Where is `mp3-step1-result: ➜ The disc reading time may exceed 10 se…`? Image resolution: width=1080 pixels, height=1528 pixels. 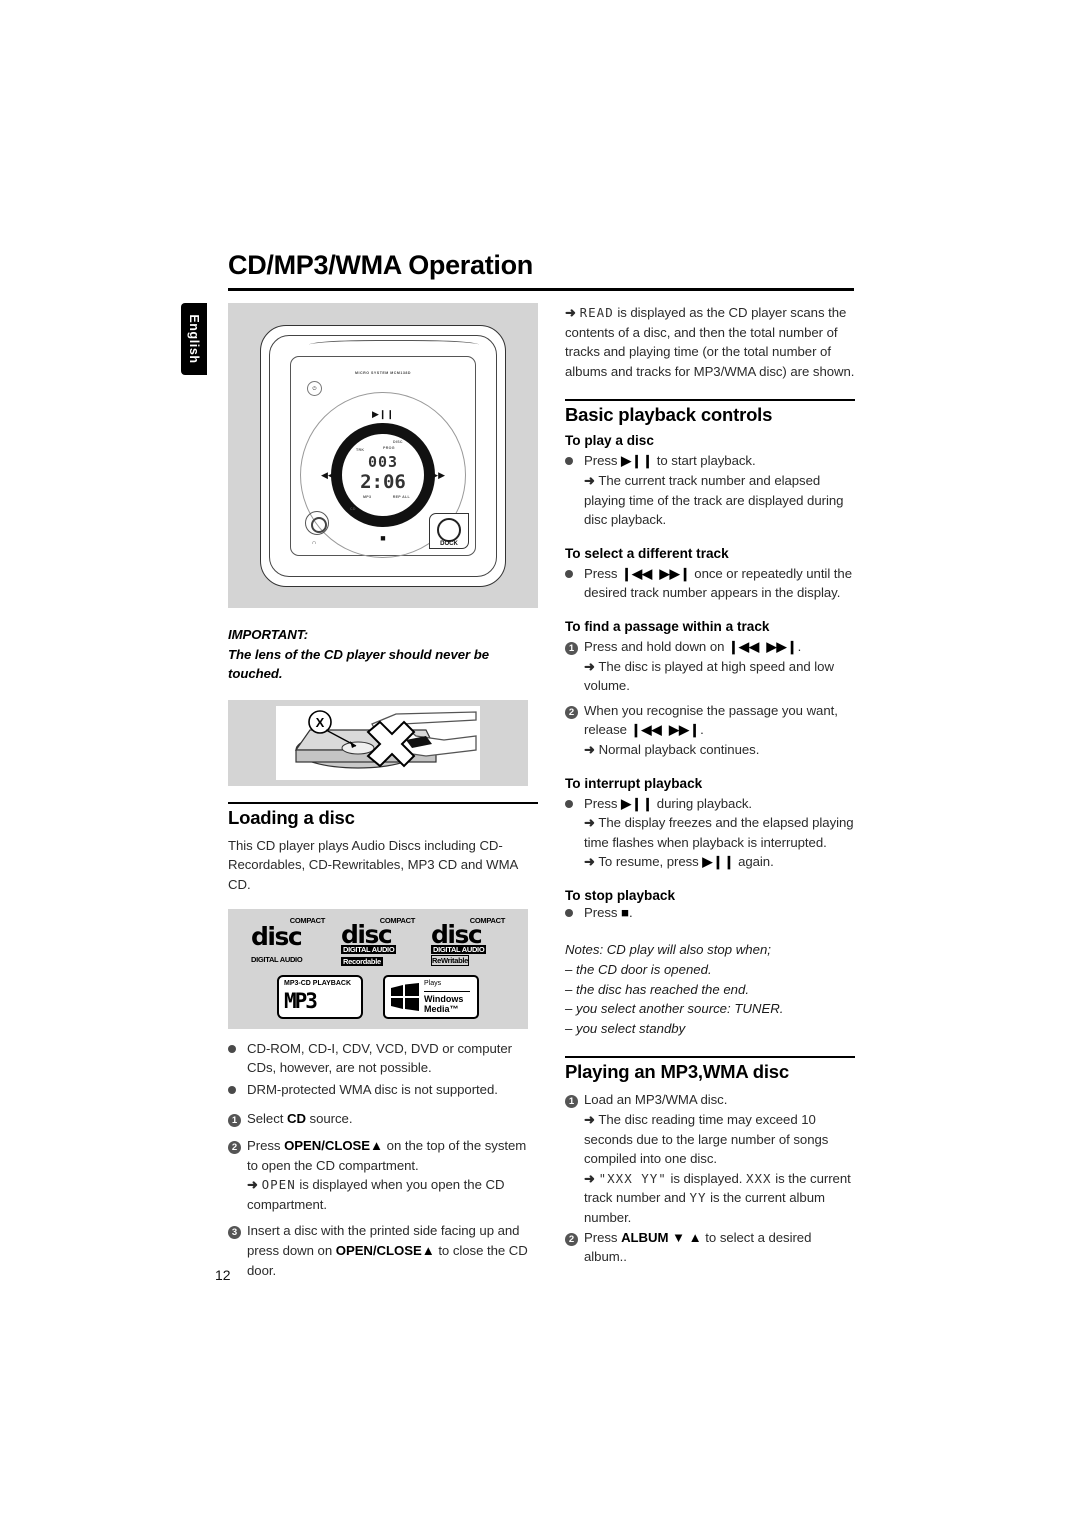 mp3-step1-result: ➜ The disc reading time may exceed 10 se… is located at coordinates (719, 1139).